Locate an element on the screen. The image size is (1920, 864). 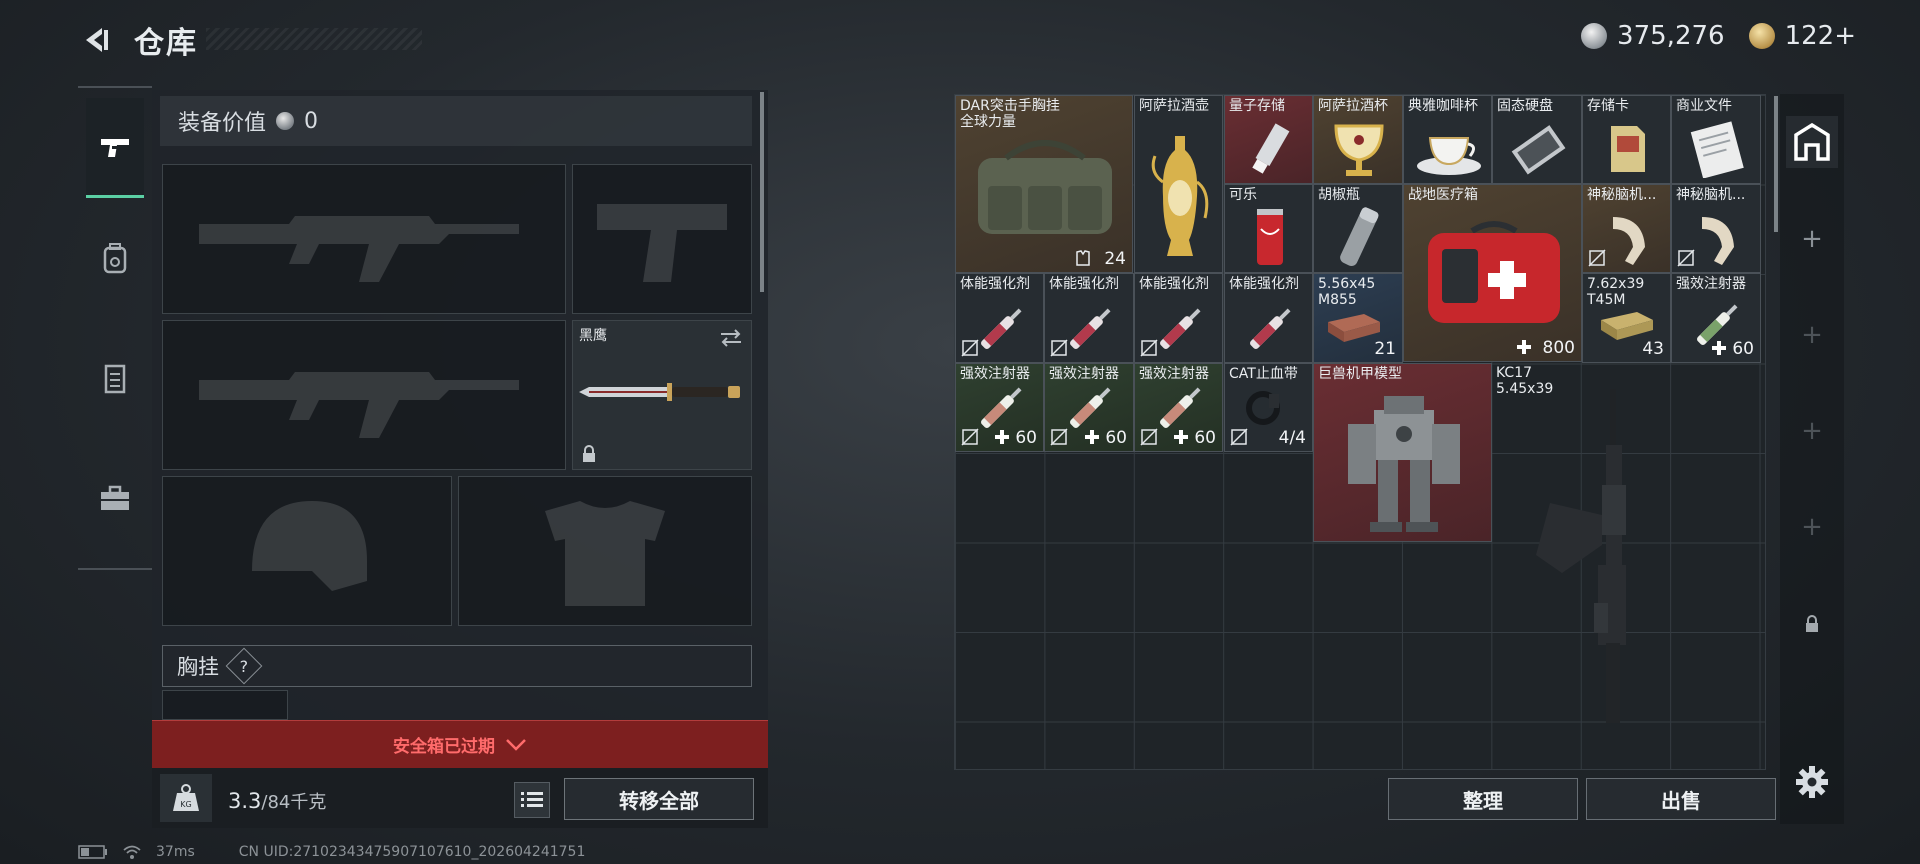
item-name: 典雅咖啡杯 is located at coordinates (1443, 106).